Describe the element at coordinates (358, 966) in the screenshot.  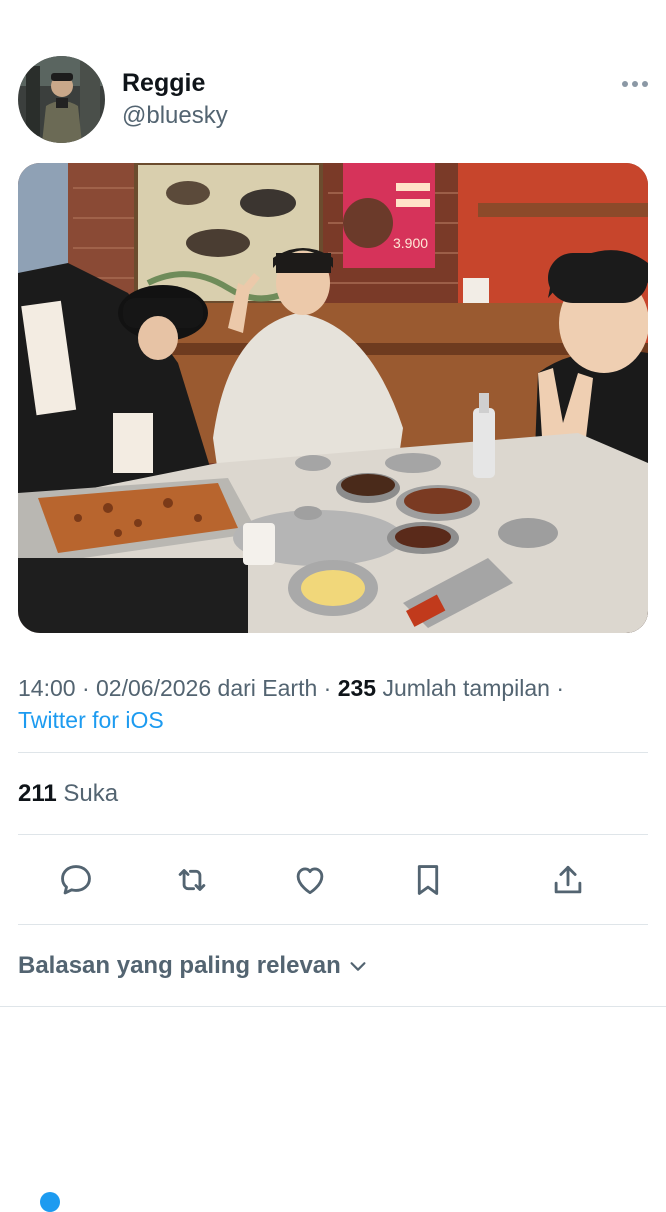
I see `chevron-down-icon` at that location.